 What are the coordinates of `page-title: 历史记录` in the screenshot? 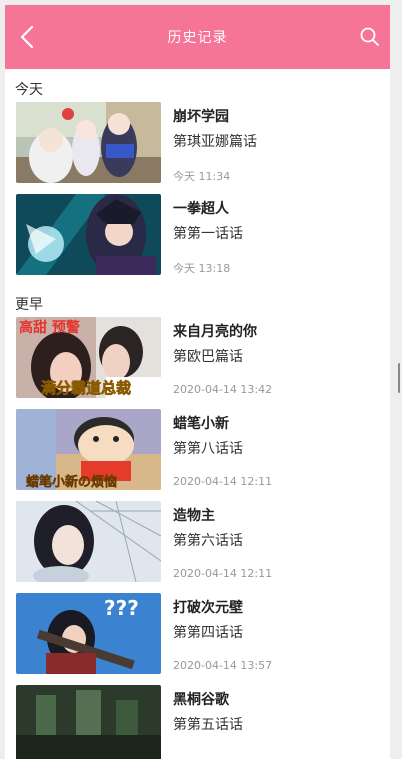 It's located at (197, 38).